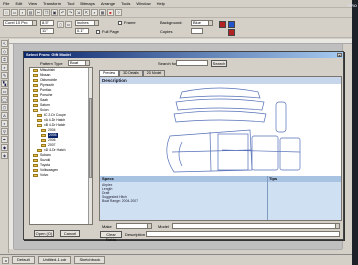 The image size is (358, 265). I want to click on tree-scrollbar, so click(90, 146).